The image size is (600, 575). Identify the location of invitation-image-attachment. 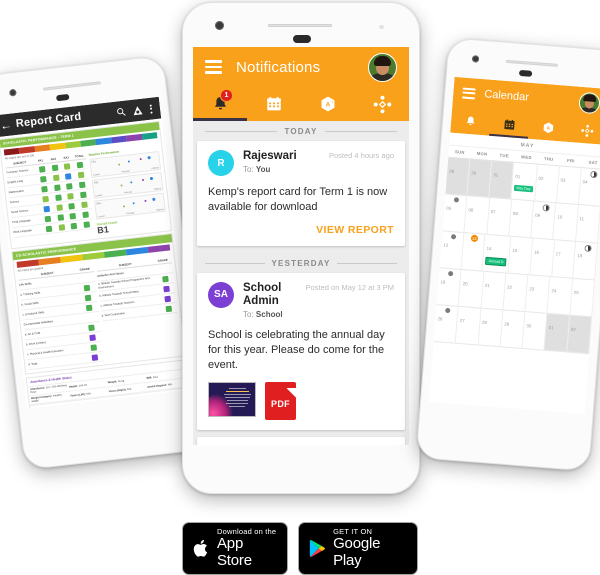
(232, 399).